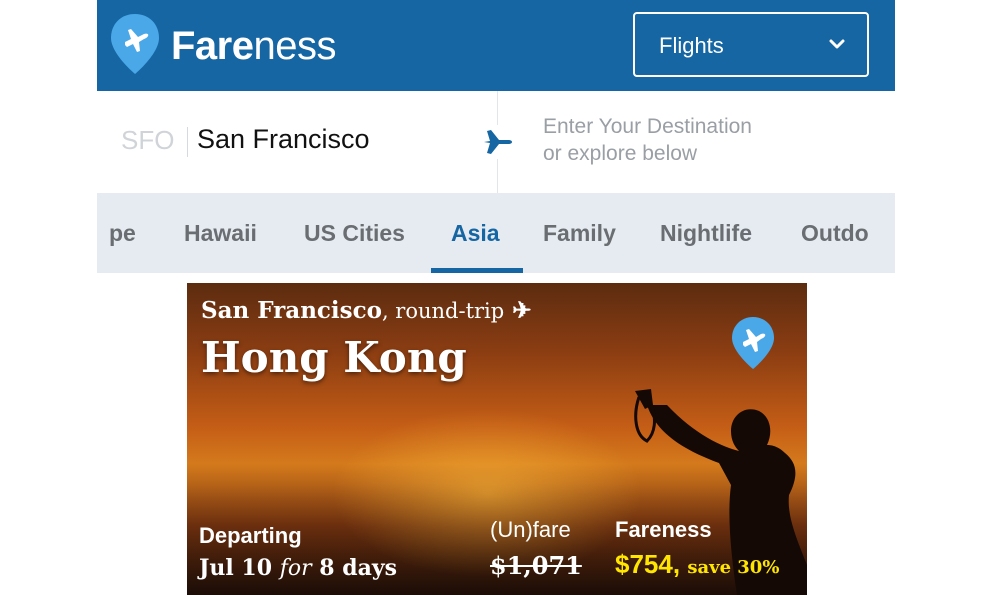 Image resolution: width=993 pixels, height=595 pixels. Describe the element at coordinates (663, 529) in the screenshot. I see `fareness-label: Fareness` at that location.